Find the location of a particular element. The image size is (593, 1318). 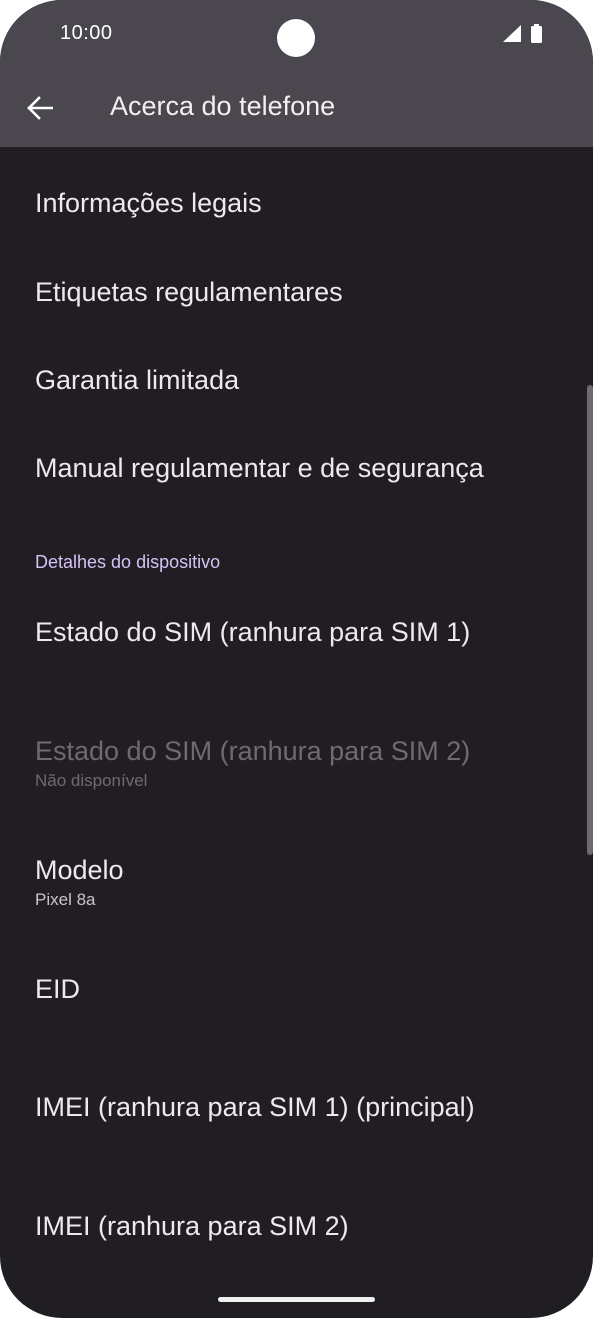

back-button is located at coordinates (40, 108).